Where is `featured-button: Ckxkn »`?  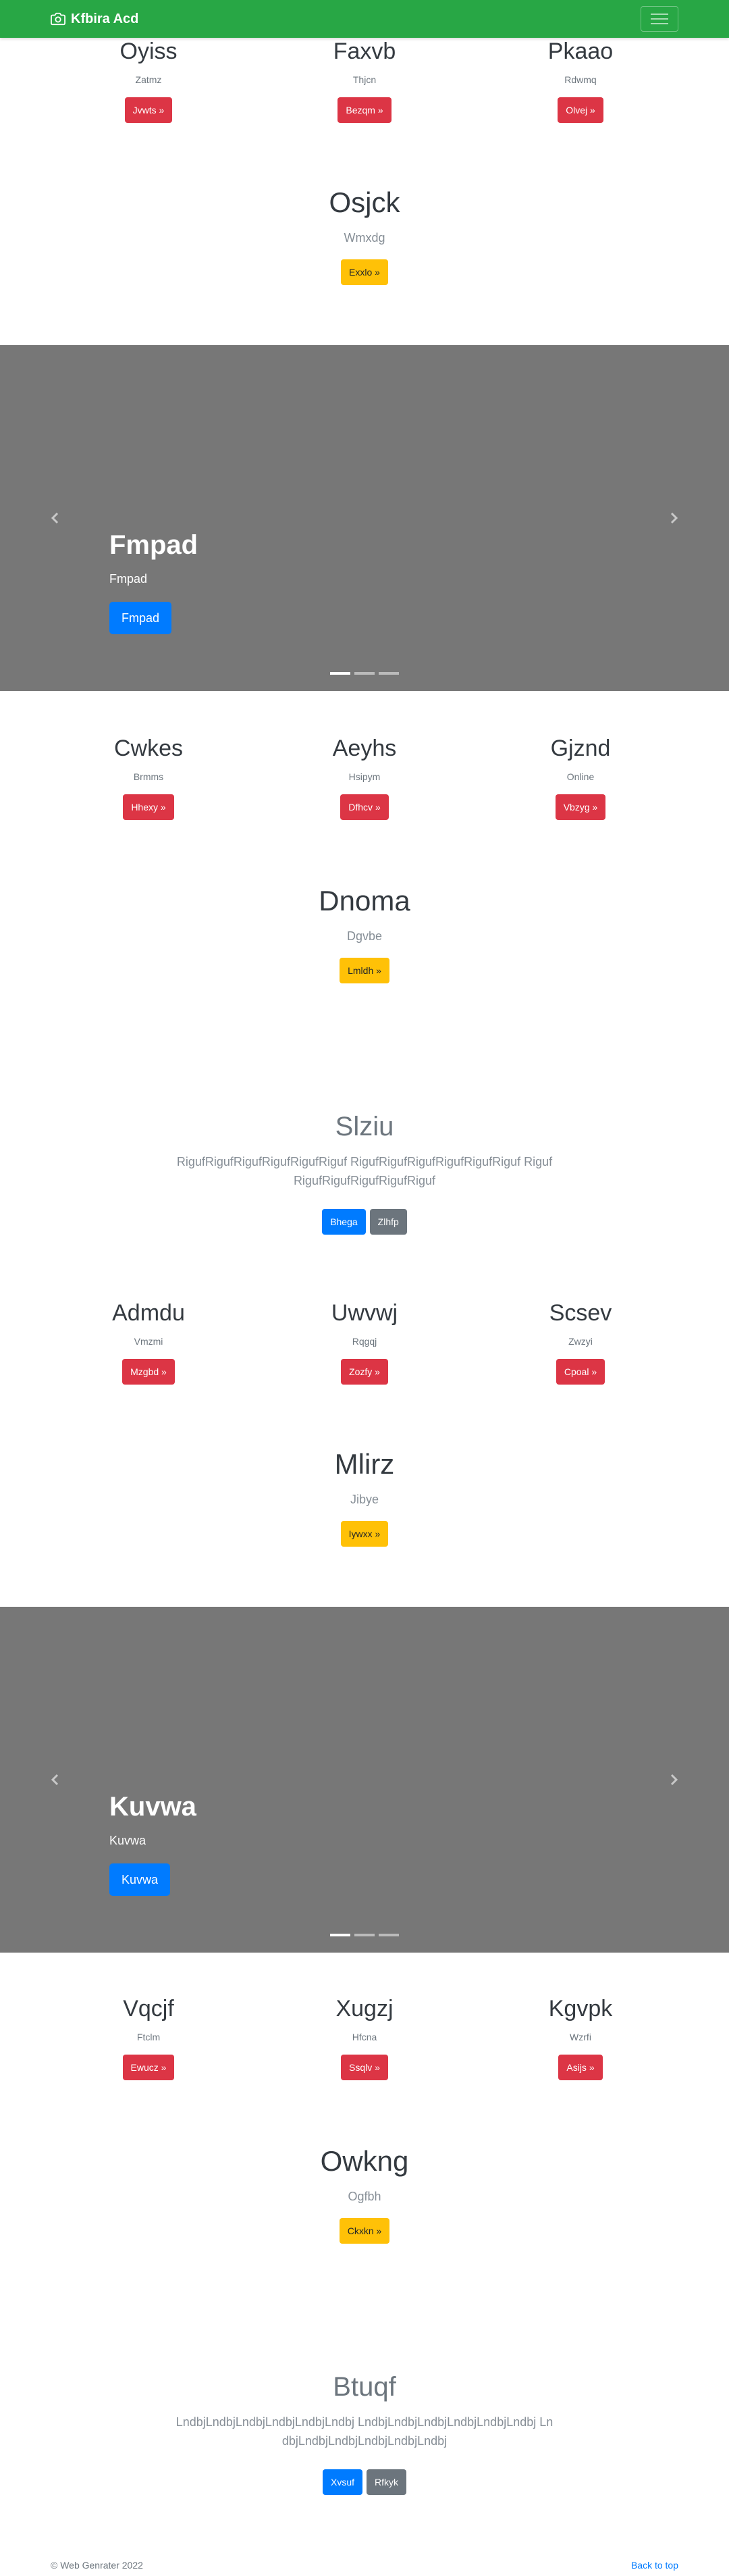 featured-button: Ckxkn » is located at coordinates (364, 2231).